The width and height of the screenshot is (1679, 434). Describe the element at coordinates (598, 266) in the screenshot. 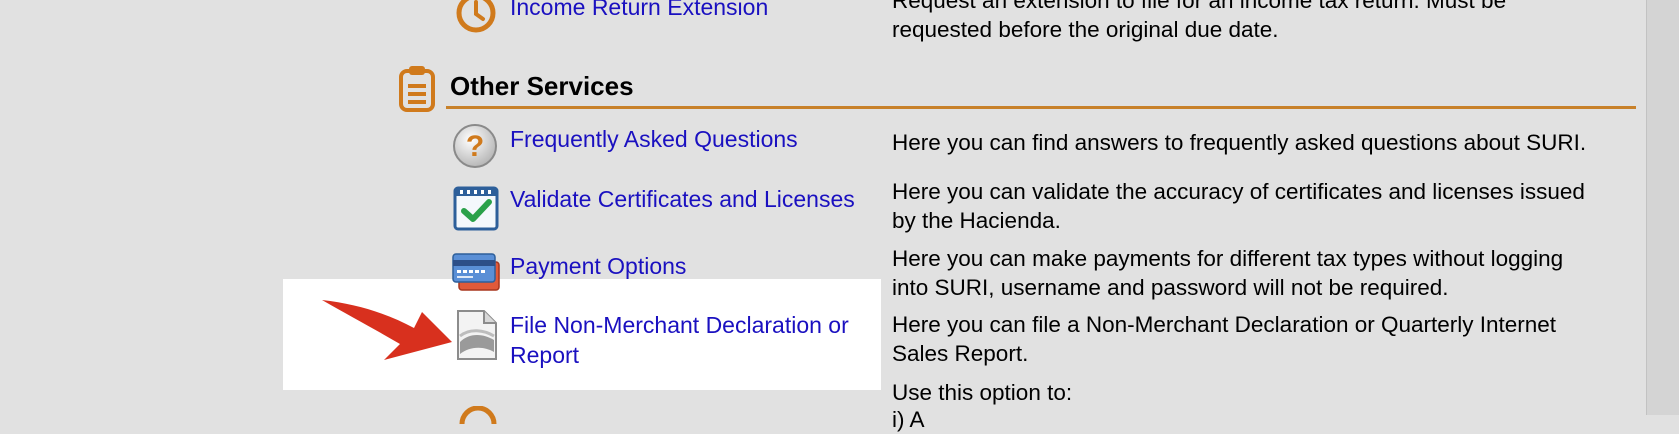

I see `payment-options-link: Payment Options` at that location.